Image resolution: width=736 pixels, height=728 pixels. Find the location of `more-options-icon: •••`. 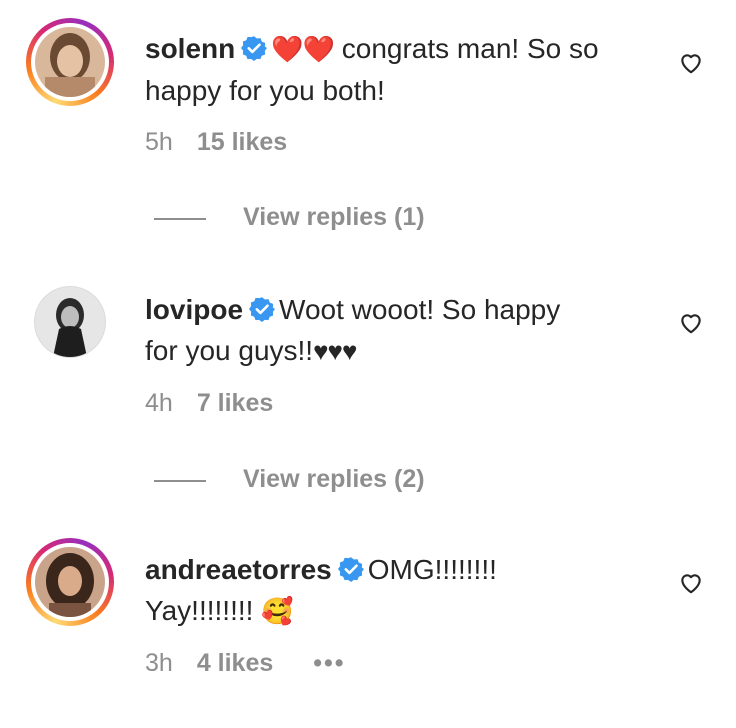

more-options-icon: ••• is located at coordinates (329, 663).